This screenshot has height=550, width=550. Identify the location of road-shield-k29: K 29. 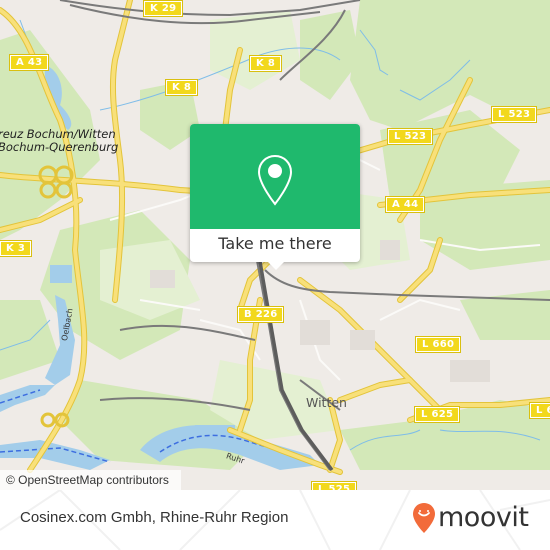
(163, 8).